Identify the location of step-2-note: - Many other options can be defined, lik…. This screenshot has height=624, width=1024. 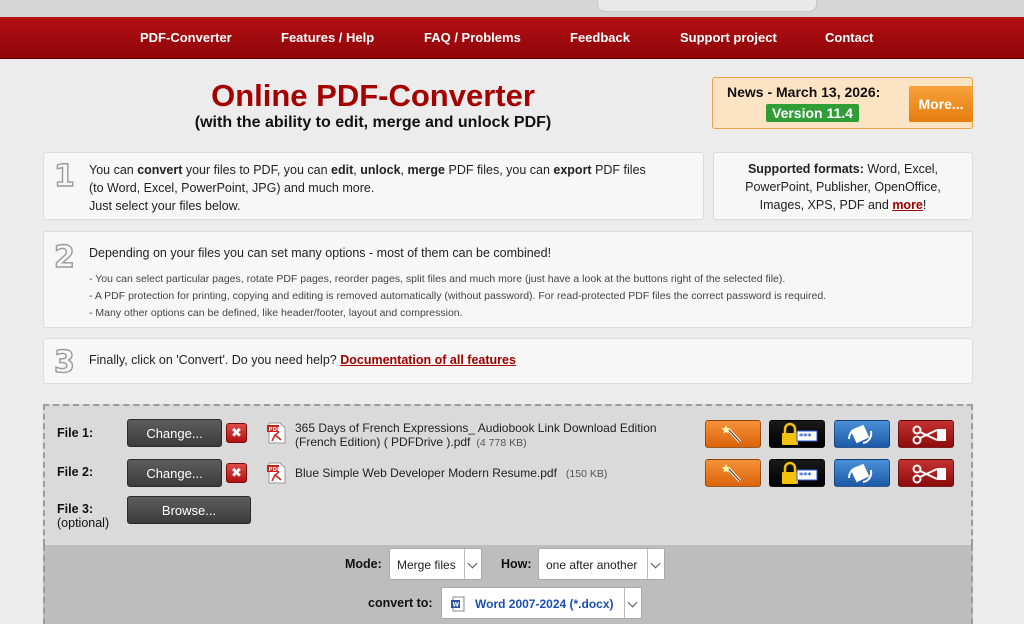
(276, 313).